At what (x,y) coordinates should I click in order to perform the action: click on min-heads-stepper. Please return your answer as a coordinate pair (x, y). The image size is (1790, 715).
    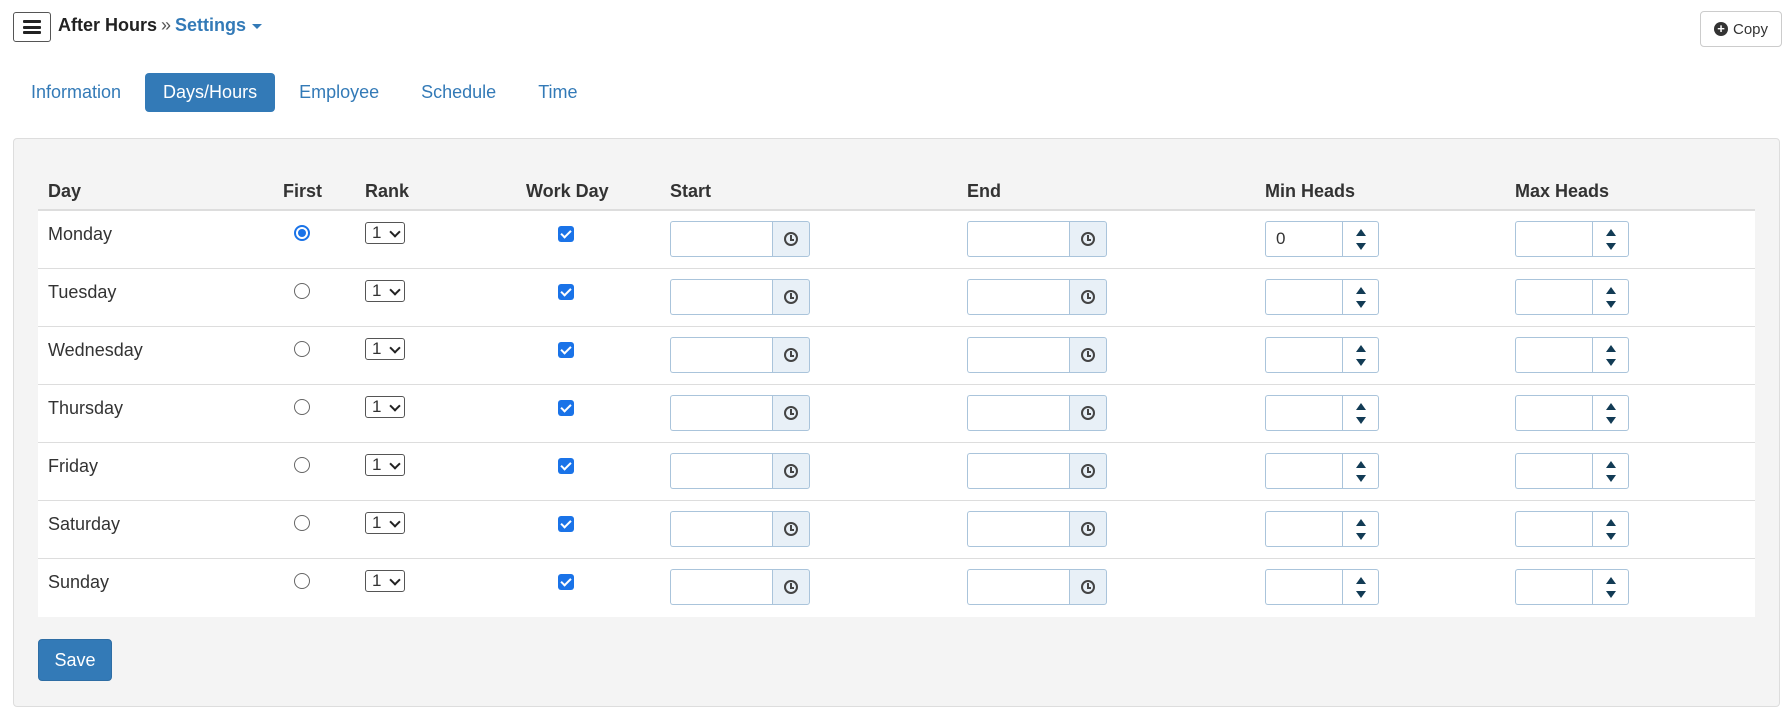
    Looking at the image, I should click on (1322, 355).